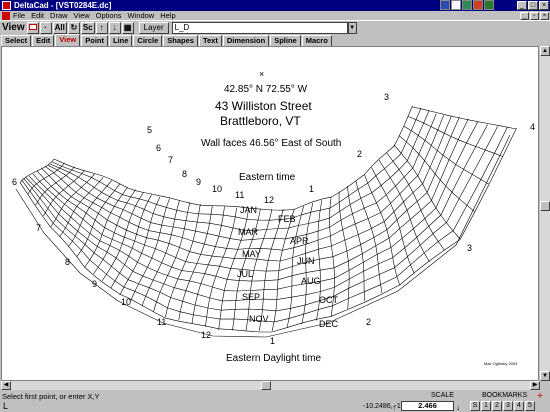 The image size is (550, 412). What do you see at coordinates (6, 385) in the screenshot?
I see `scroll-left-button: ◀` at bounding box center [6, 385].